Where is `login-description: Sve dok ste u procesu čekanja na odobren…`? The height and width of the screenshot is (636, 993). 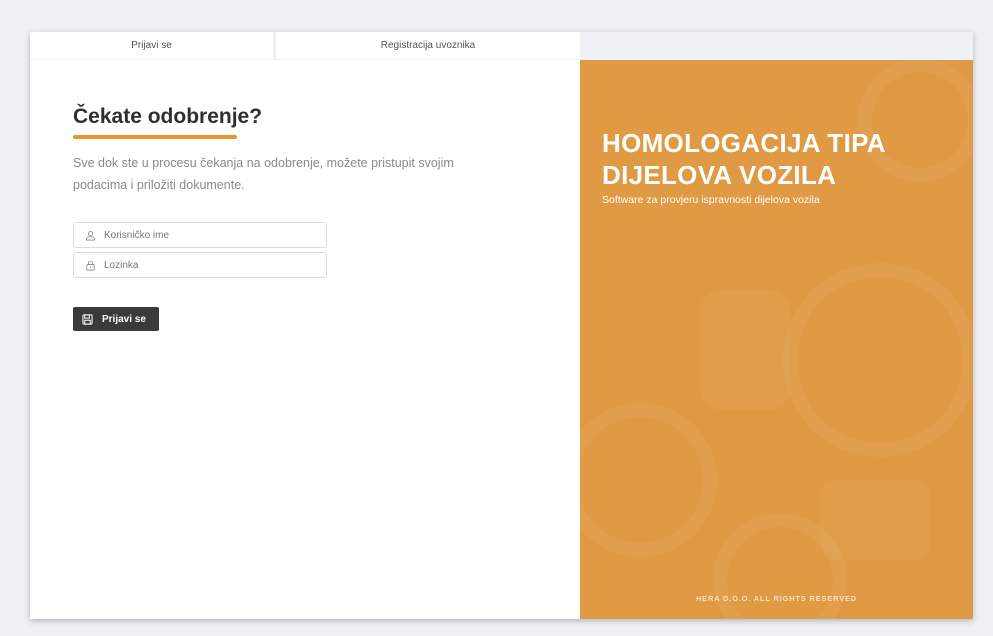 login-description: Sve dok ste u procesu čekanja na odobren… is located at coordinates (263, 174).